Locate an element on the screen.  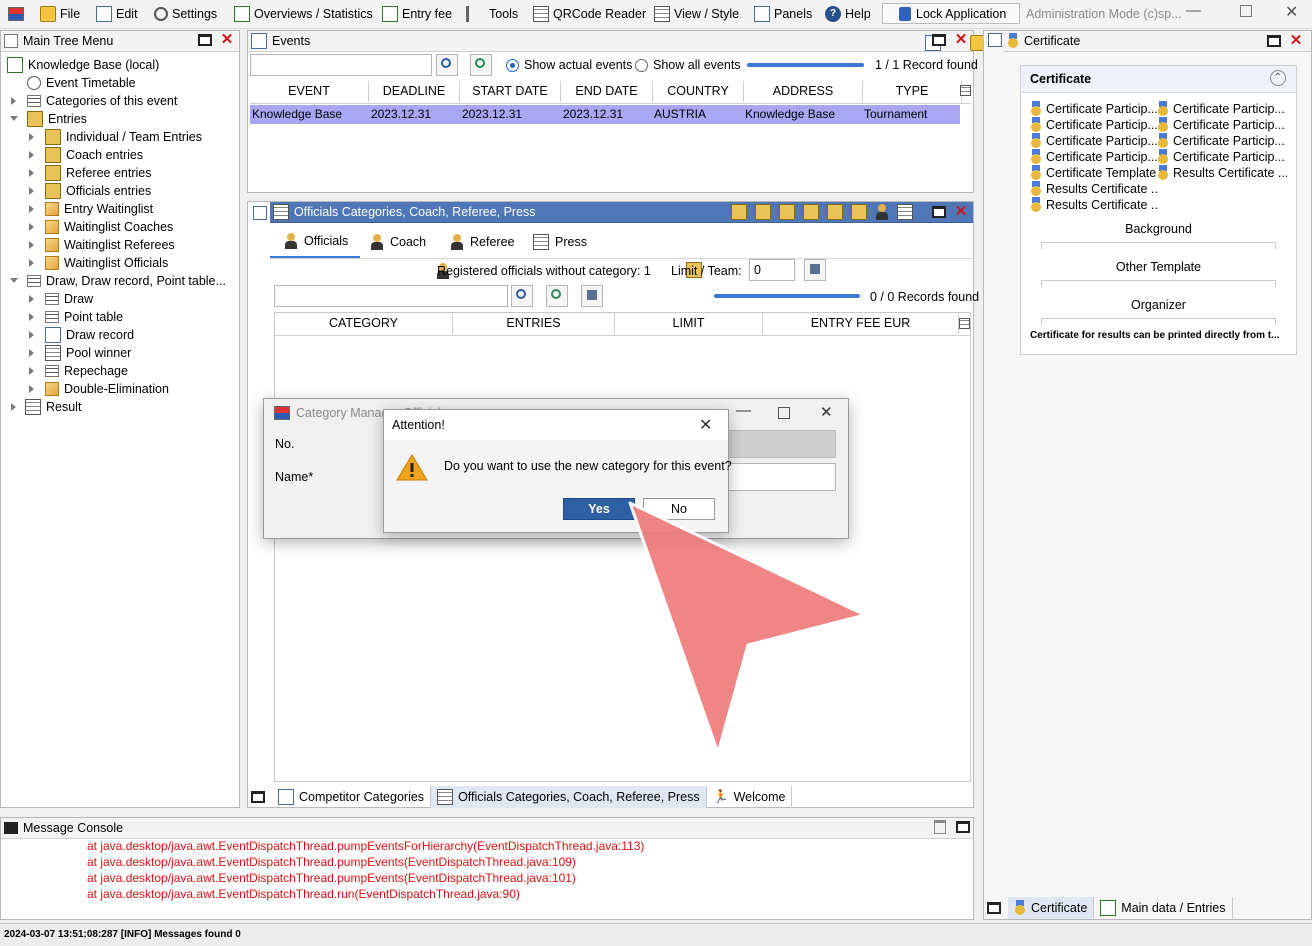
events-search-input is located at coordinates (341, 65).